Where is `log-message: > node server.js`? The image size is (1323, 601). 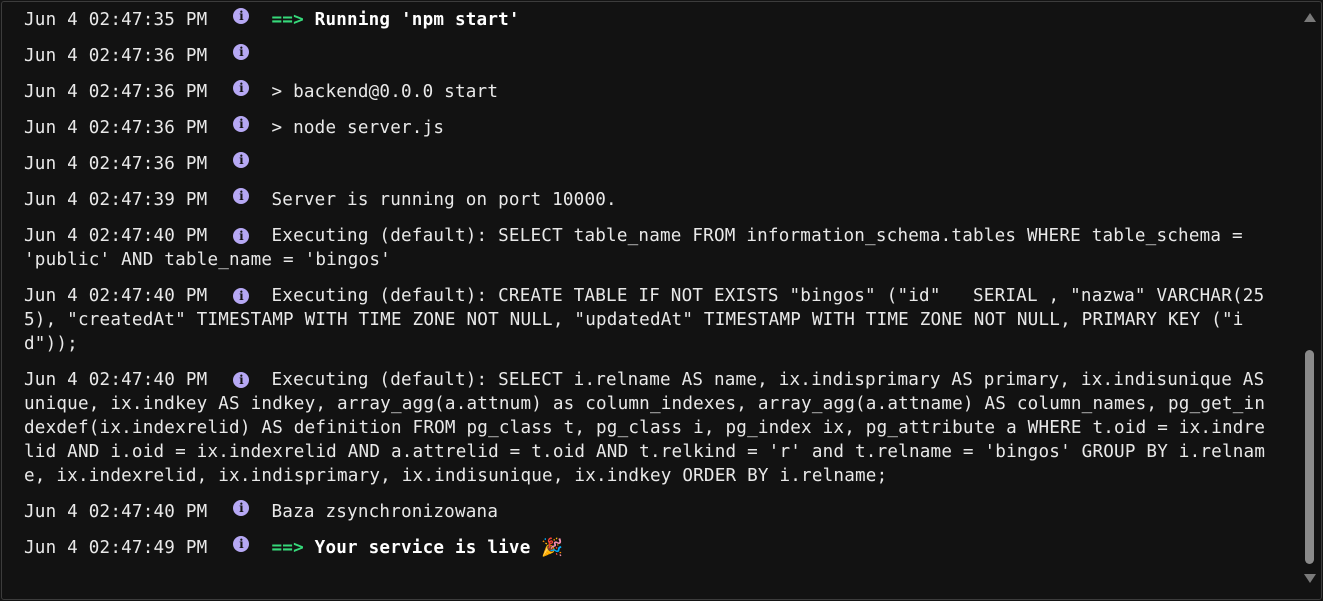 log-message: > node server.js is located at coordinates (358, 128).